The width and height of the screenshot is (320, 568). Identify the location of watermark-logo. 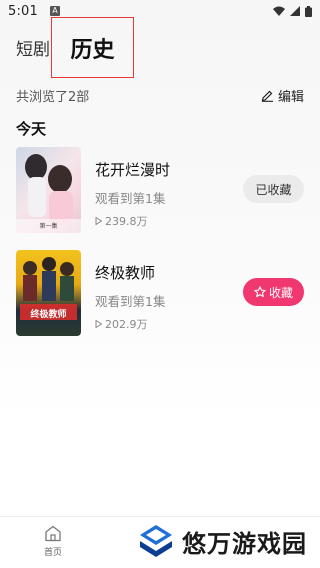
(156, 541).